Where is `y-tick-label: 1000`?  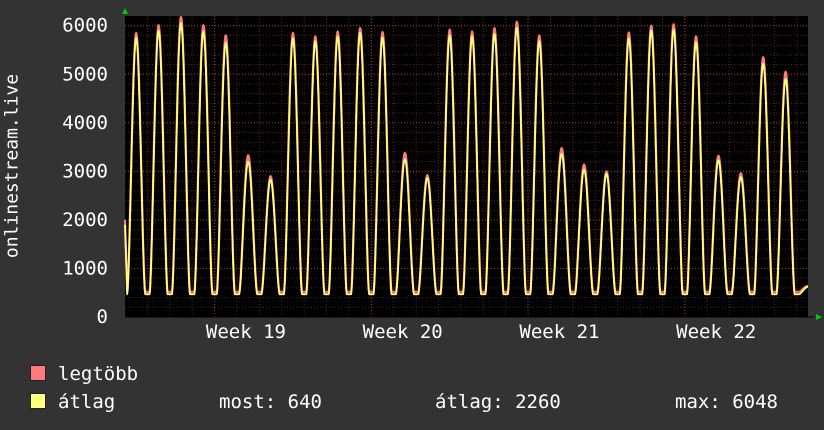 y-tick-label: 1000 is located at coordinates (85, 268).